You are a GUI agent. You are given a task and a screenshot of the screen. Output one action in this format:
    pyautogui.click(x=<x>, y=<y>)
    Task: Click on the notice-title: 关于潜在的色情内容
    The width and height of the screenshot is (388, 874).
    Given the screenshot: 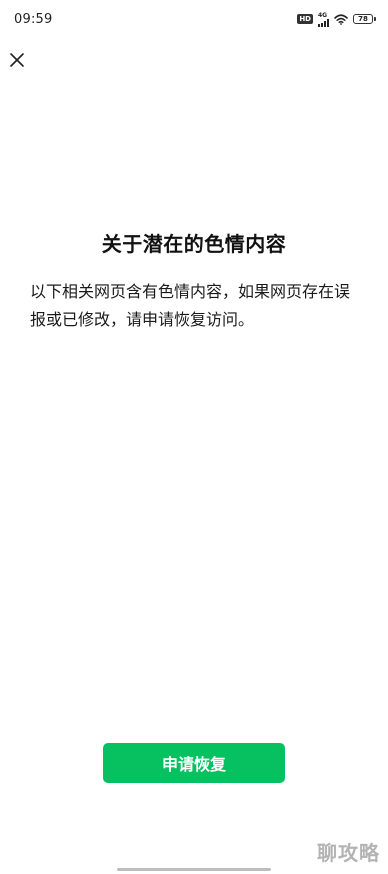 What is the action you would take?
    pyautogui.click(x=194, y=244)
    